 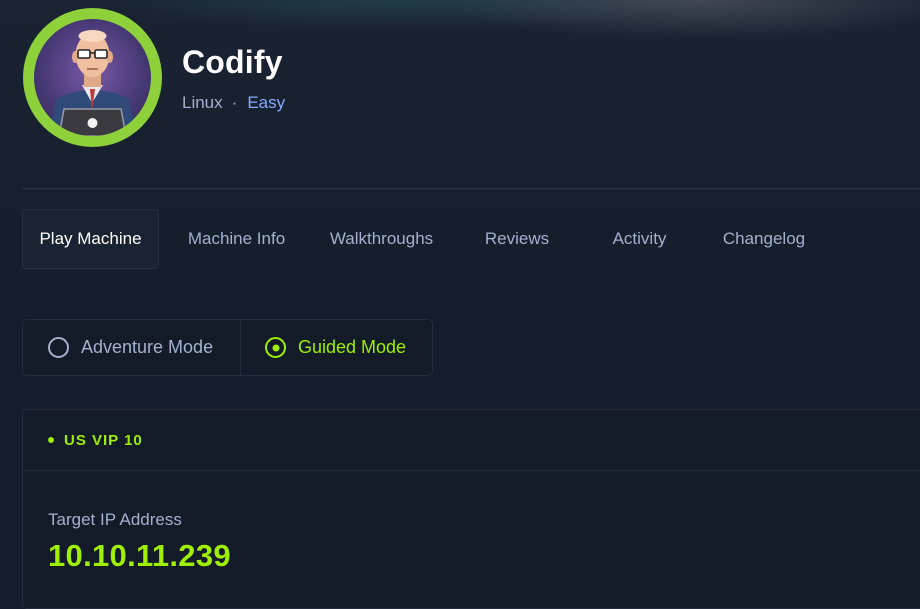 I want to click on vpn-server-name: US VIP 10, so click(x=103, y=440).